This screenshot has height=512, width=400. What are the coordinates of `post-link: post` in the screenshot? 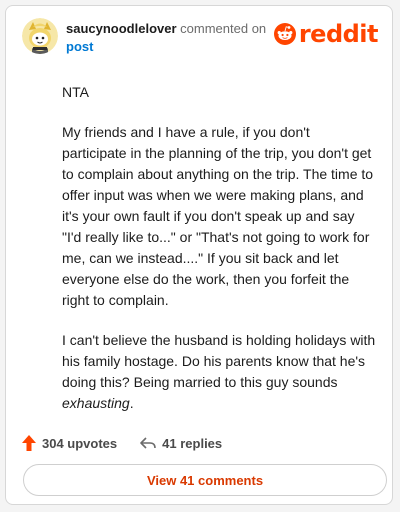 It's located at (171, 47).